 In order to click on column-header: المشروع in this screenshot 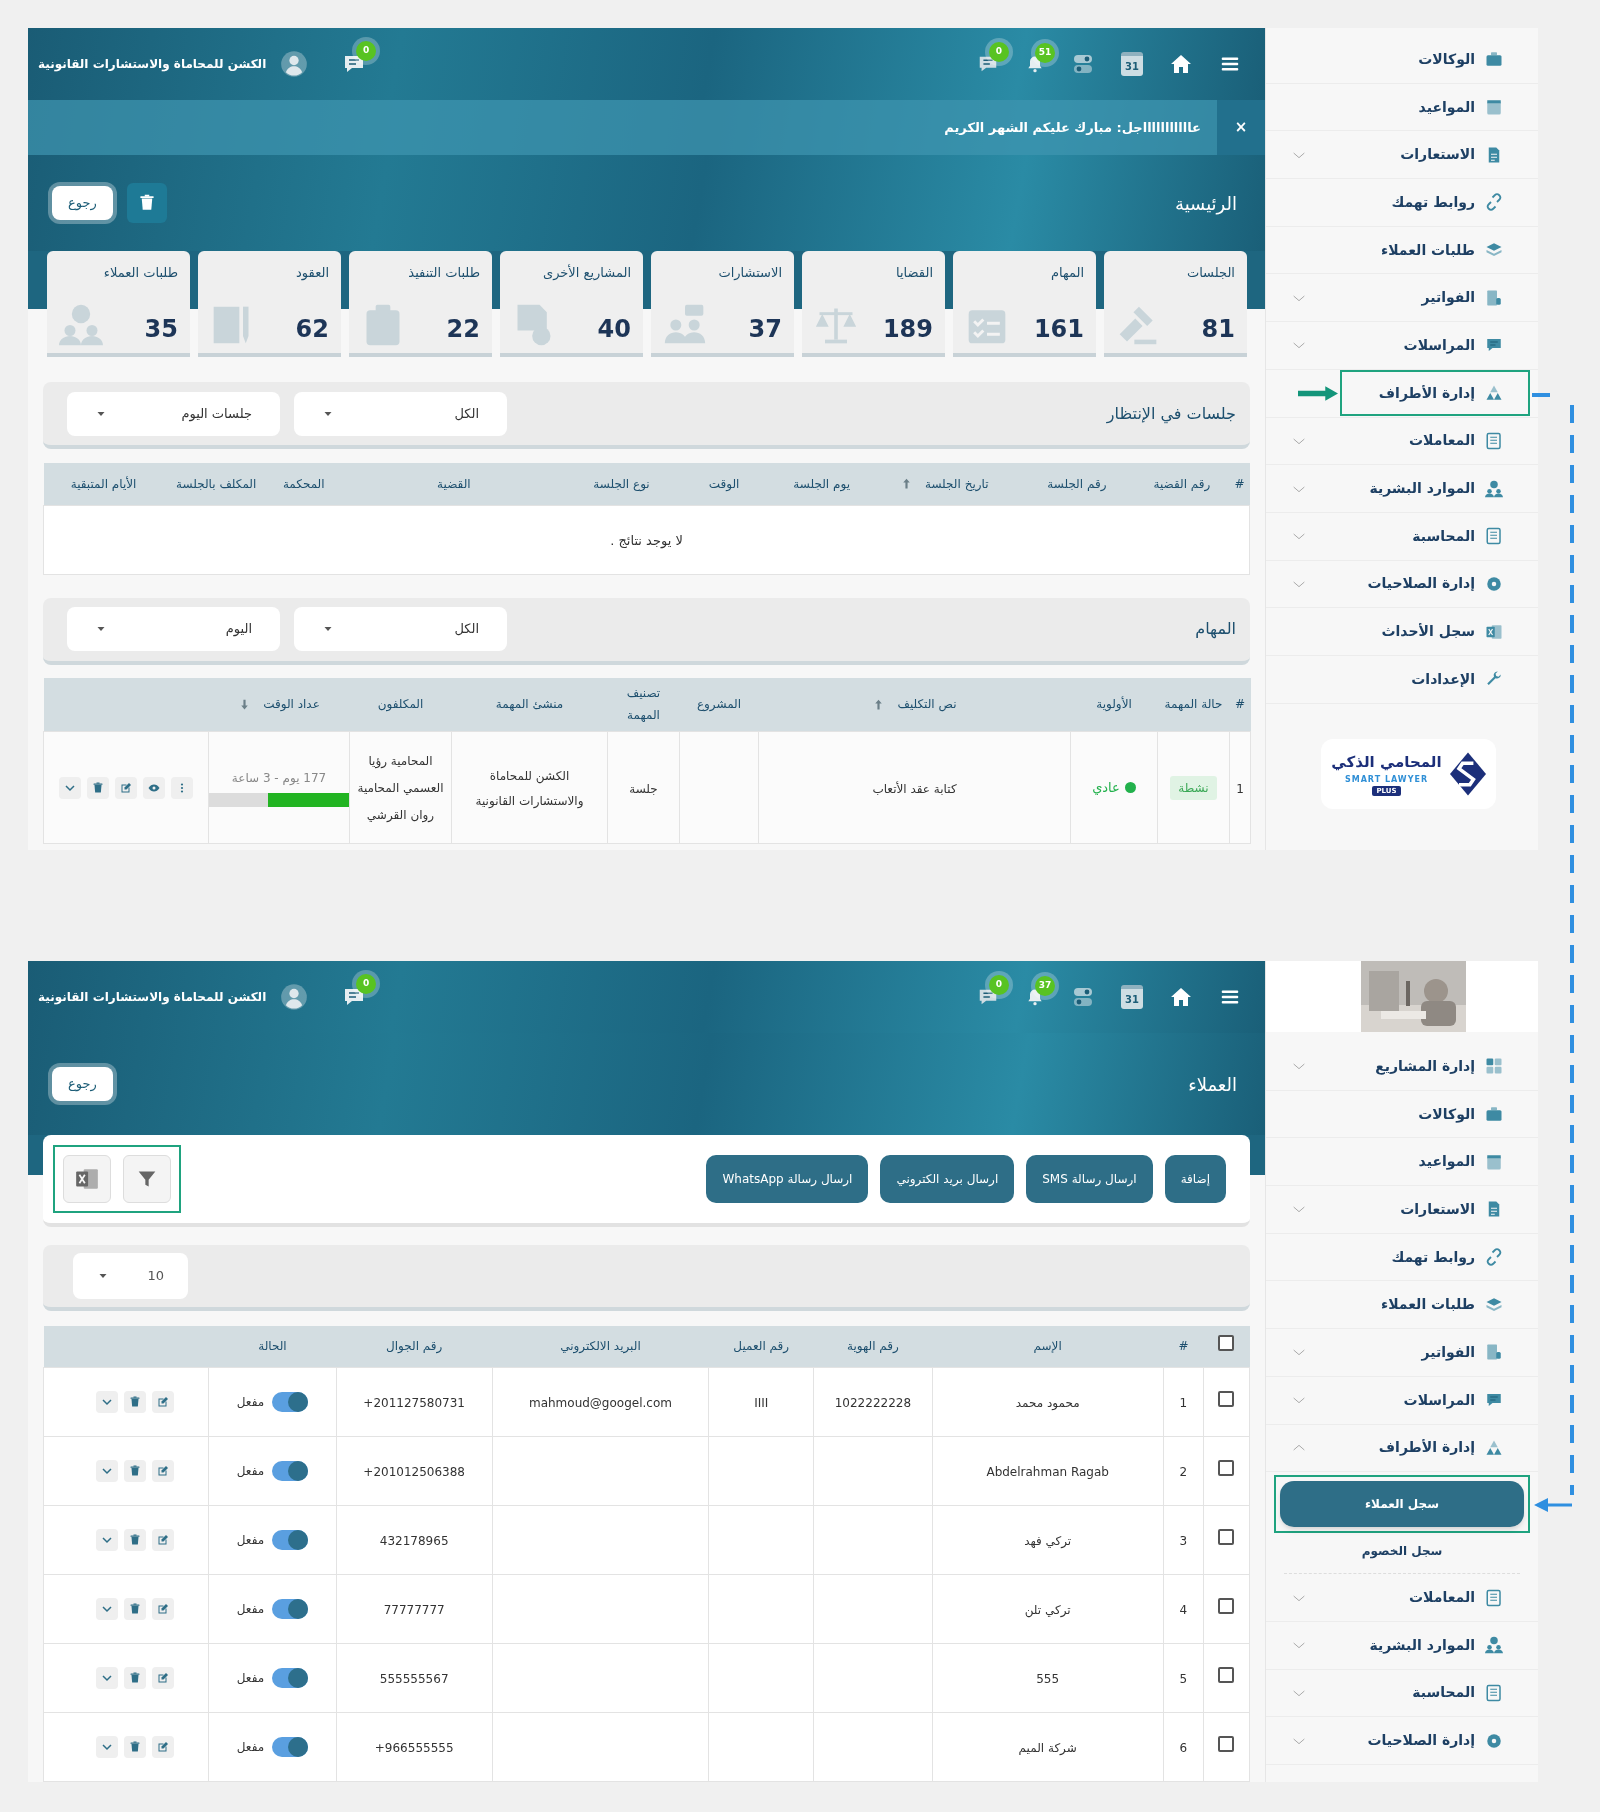, I will do `click(719, 704)`.